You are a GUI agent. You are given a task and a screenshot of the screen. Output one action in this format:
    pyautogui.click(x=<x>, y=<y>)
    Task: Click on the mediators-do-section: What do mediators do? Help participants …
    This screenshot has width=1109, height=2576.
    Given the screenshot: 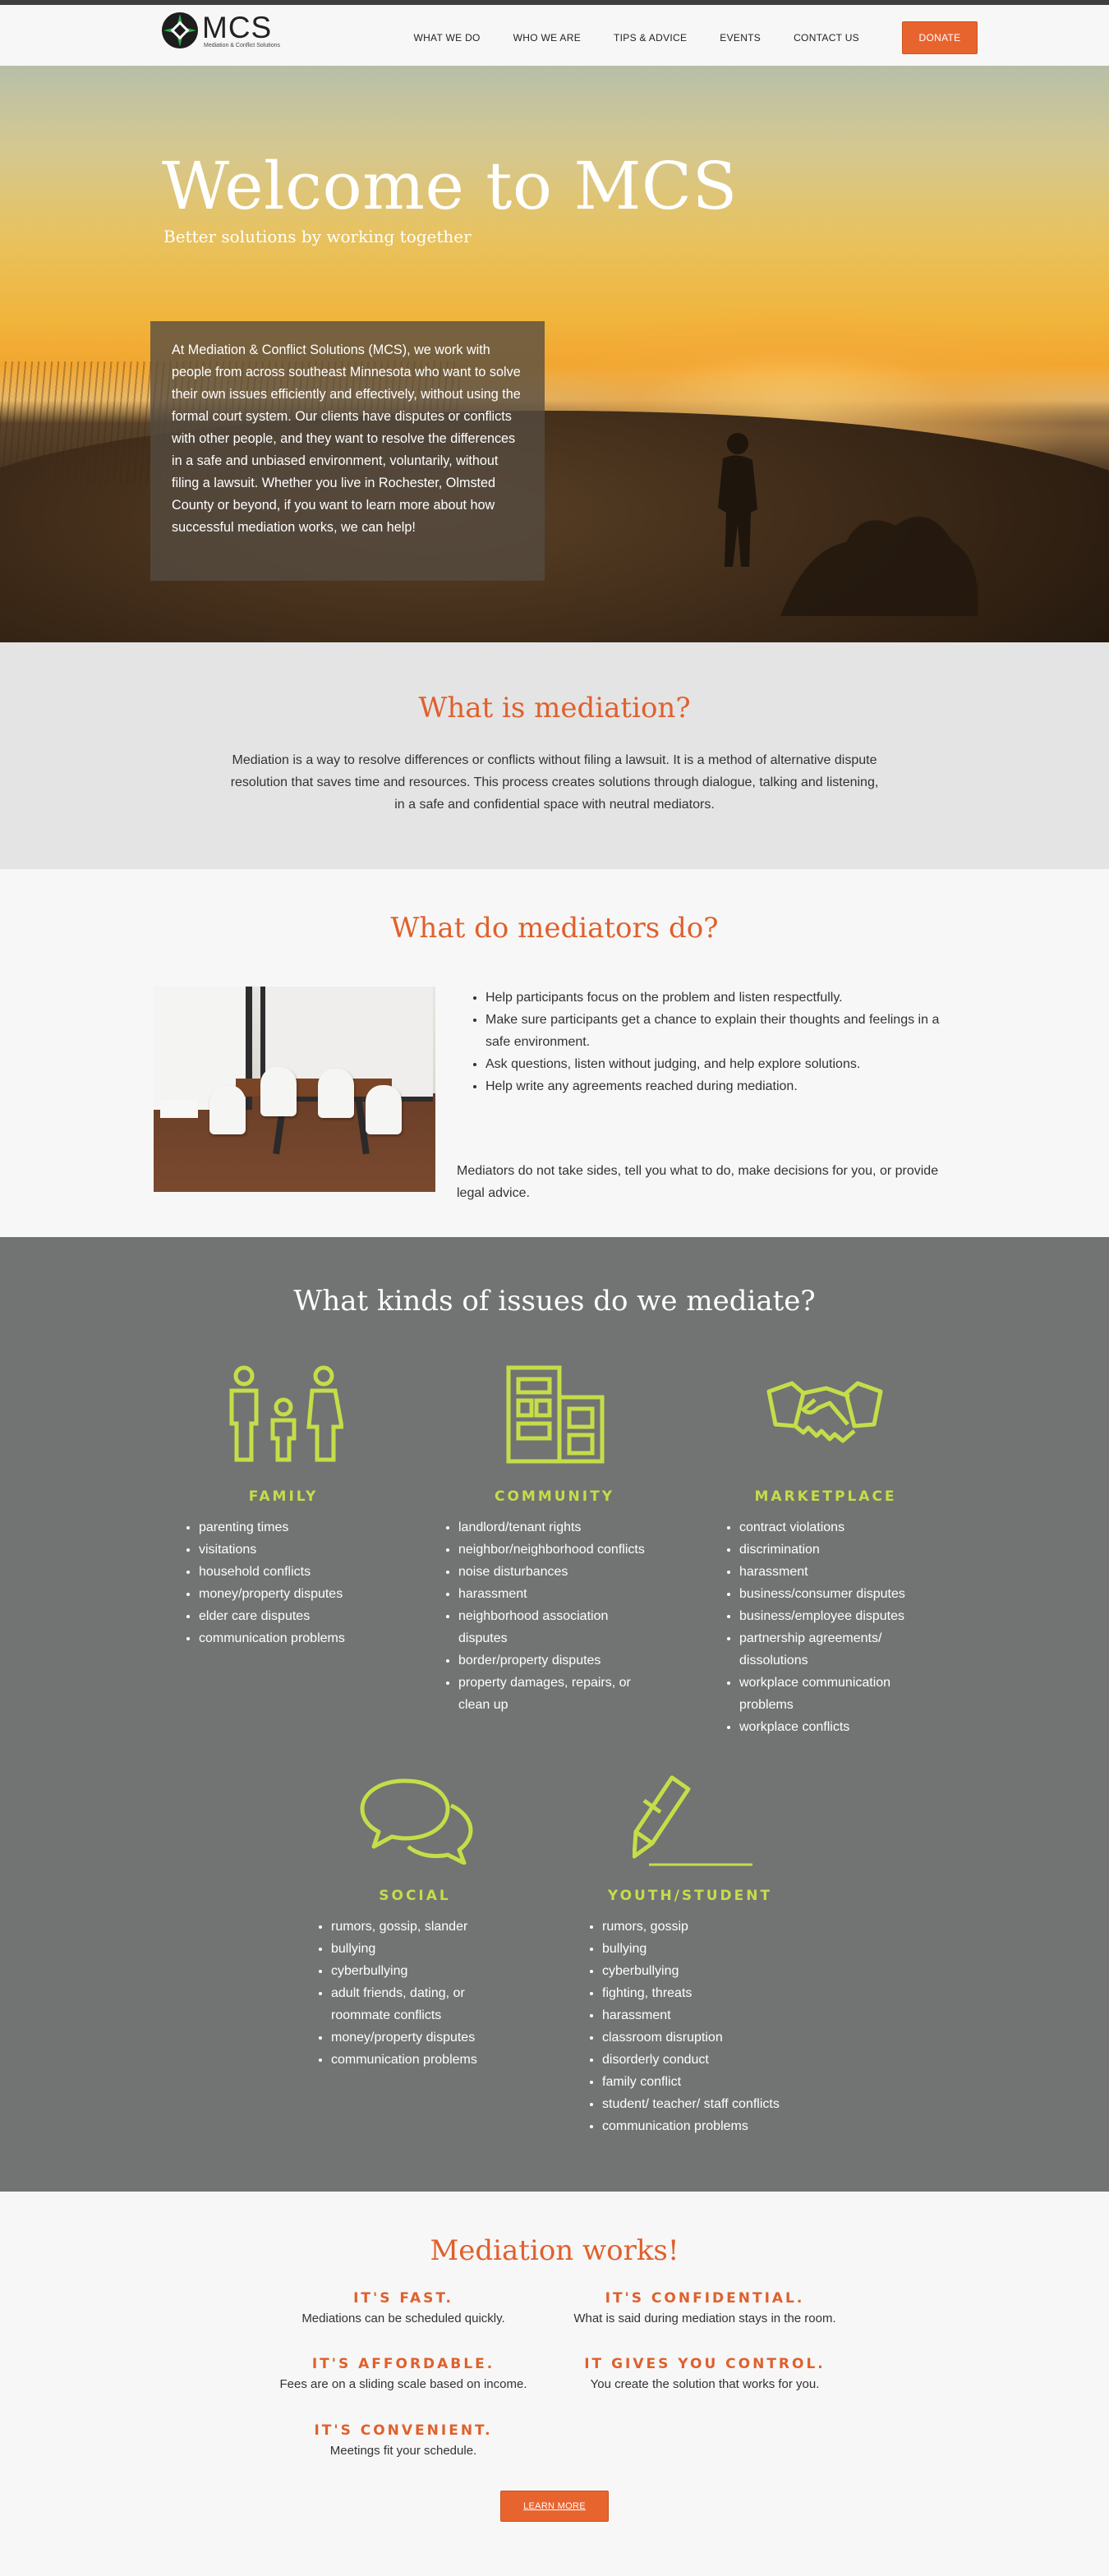 What is the action you would take?
    pyautogui.click(x=554, y=1053)
    